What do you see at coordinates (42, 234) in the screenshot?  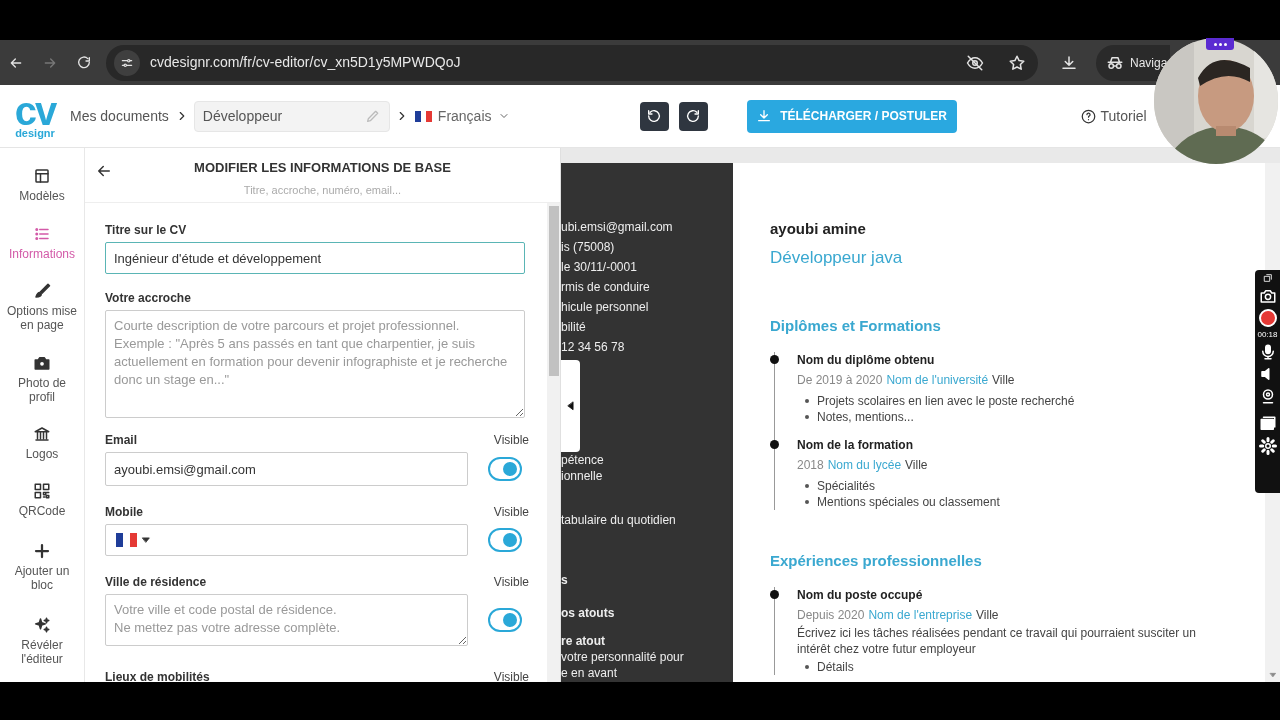 I see `list-icon` at bounding box center [42, 234].